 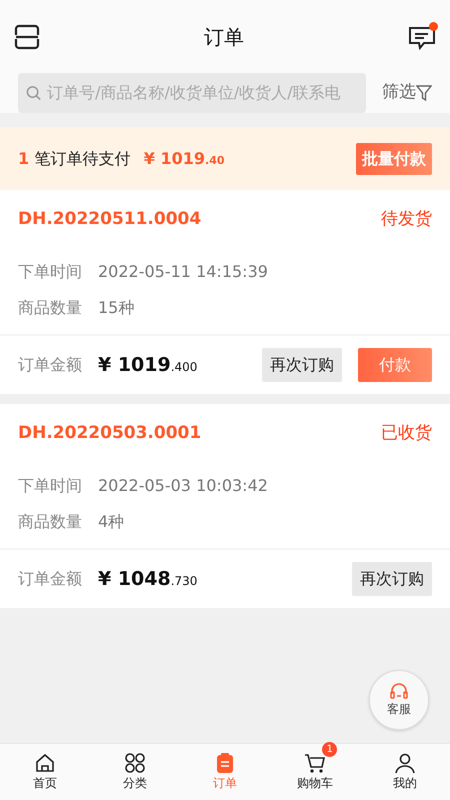 I want to click on order-amount: ¥ 1019.400, so click(x=148, y=365).